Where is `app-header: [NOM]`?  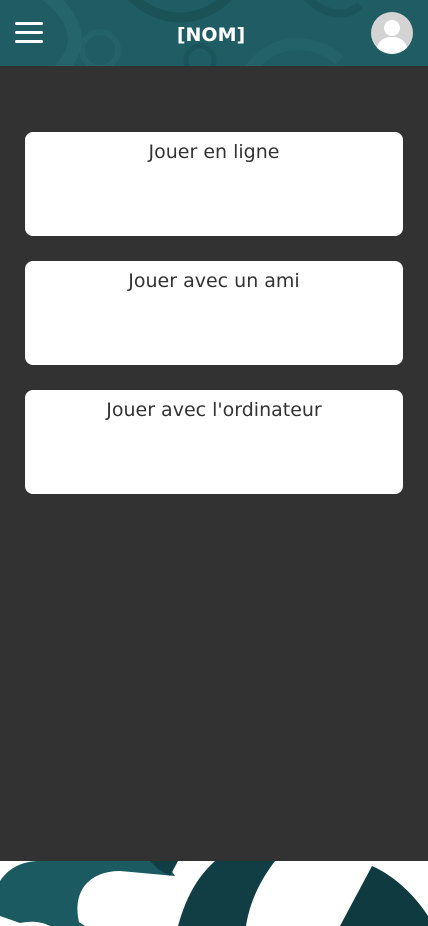
app-header: [NOM] is located at coordinates (214, 33).